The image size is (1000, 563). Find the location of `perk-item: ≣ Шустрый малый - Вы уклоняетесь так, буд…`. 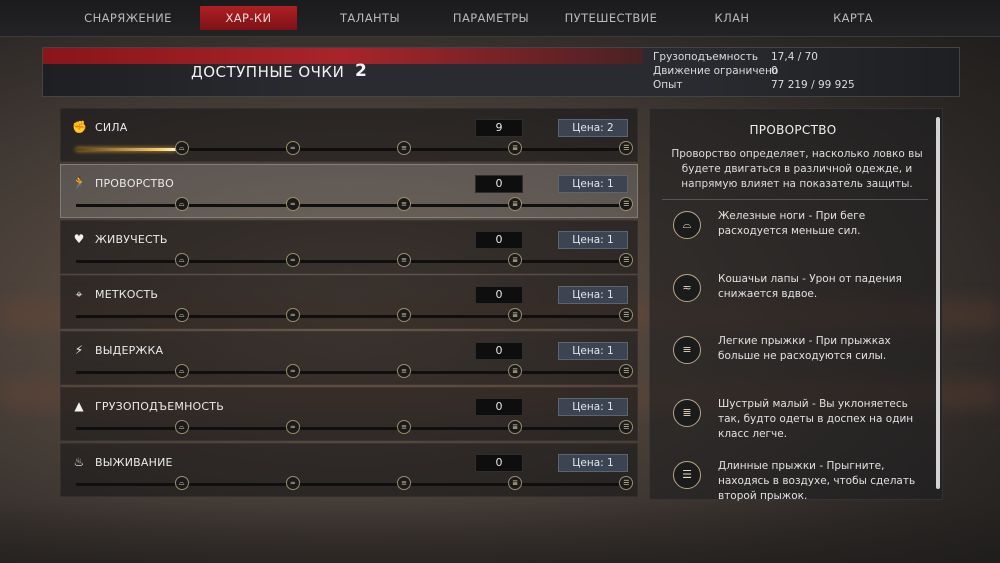

perk-item: ≣ Шустрый малый - Вы уклоняетесь так, буд… is located at coordinates (795, 420).